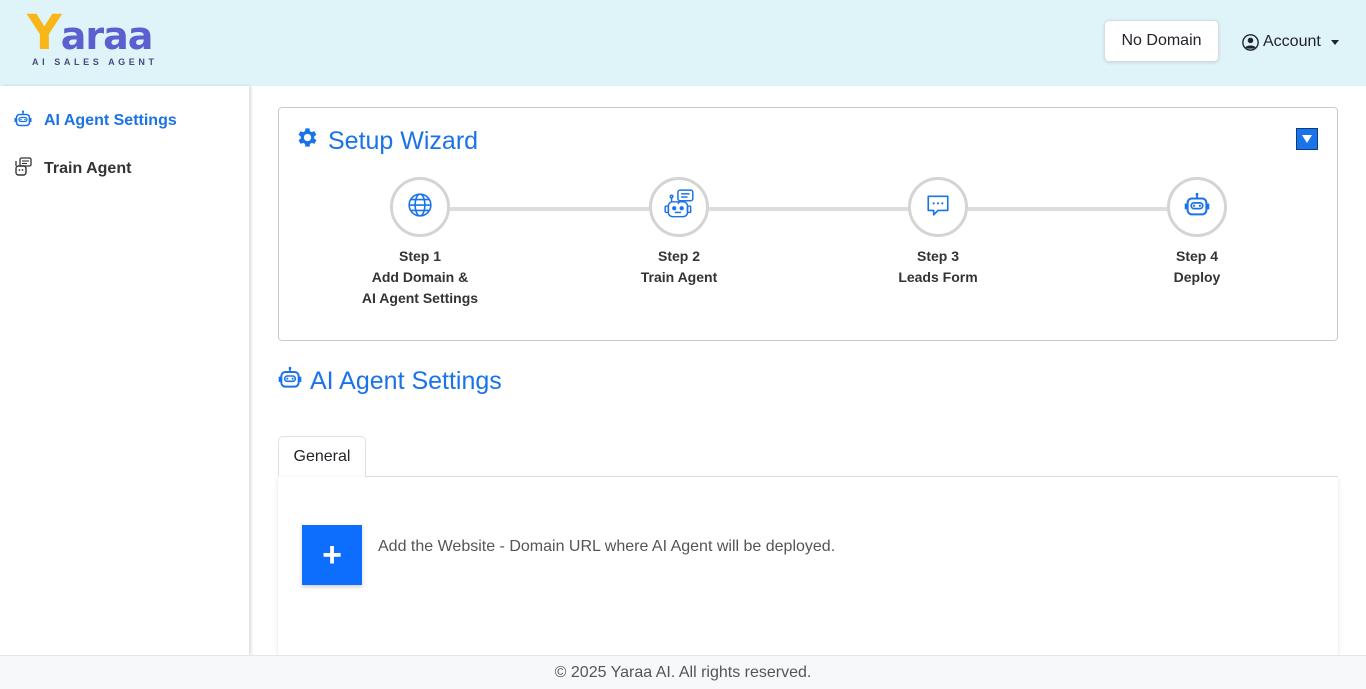 The width and height of the screenshot is (1366, 689). What do you see at coordinates (937, 256) in the screenshot?
I see `step-number: Step 3` at bounding box center [937, 256].